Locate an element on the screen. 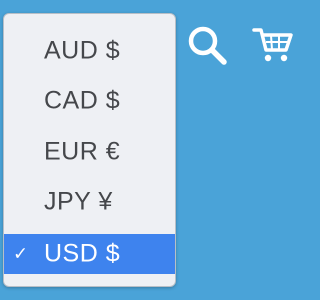 The image size is (320, 300). search-icon is located at coordinates (207, 45).